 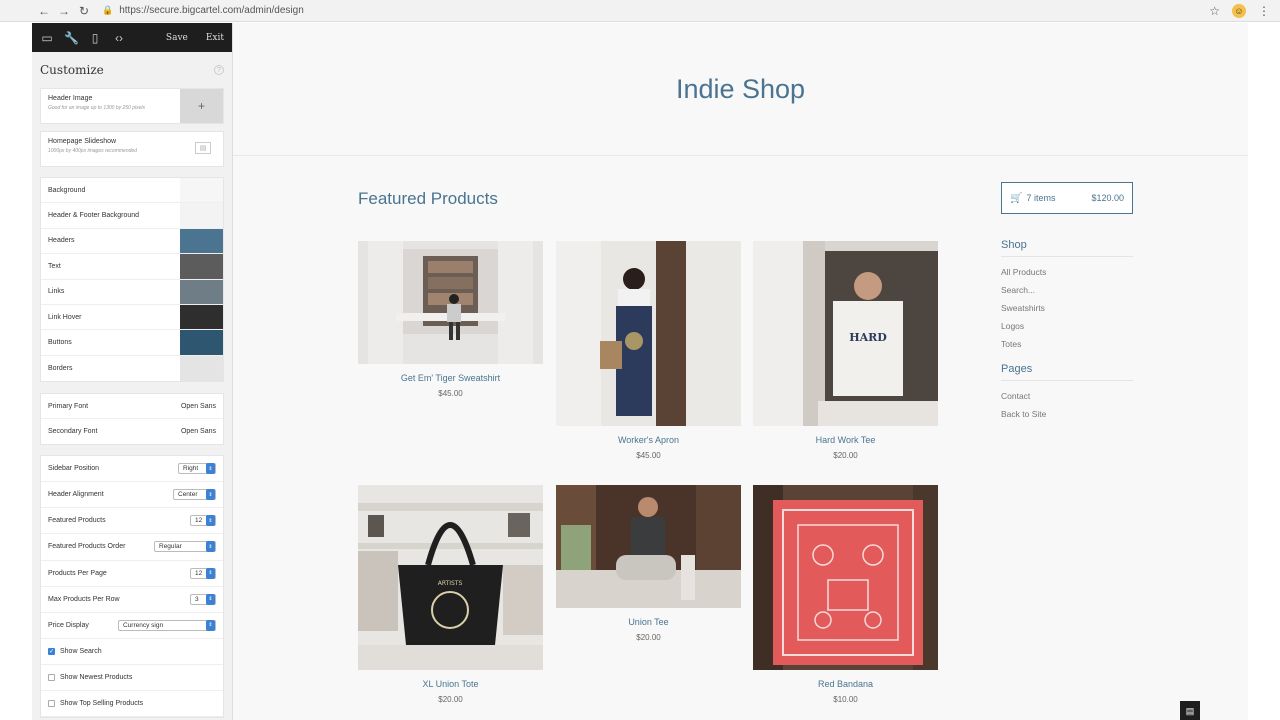 What do you see at coordinates (132, 431) in the screenshot?
I see `font-setting-row: Secondary Font Open Sans` at bounding box center [132, 431].